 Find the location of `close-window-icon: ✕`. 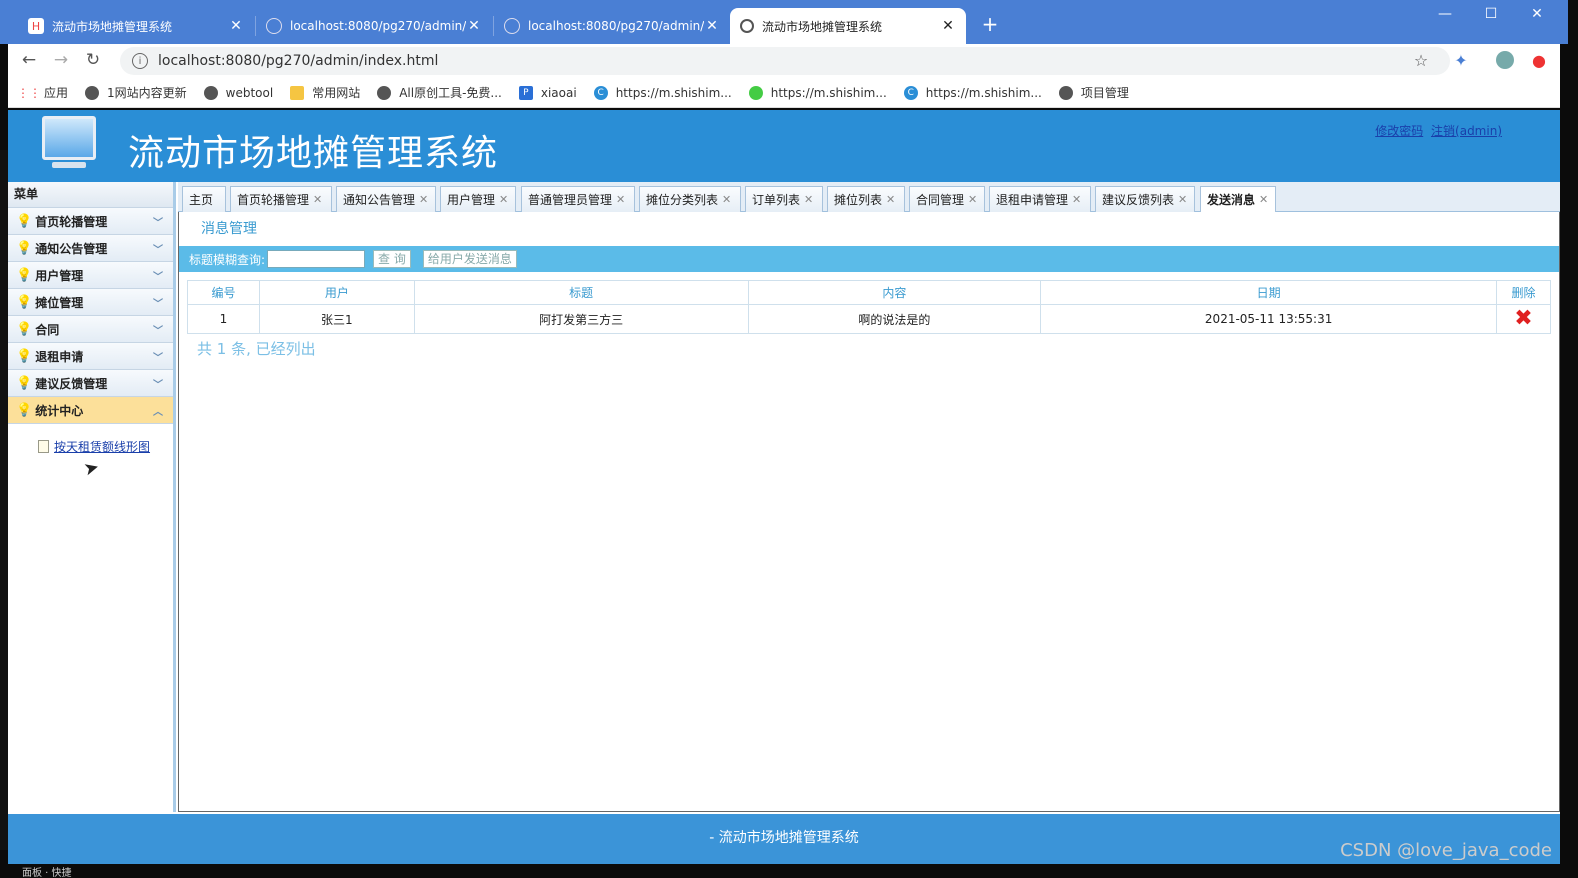

close-window-icon: ✕ is located at coordinates (1537, 14).